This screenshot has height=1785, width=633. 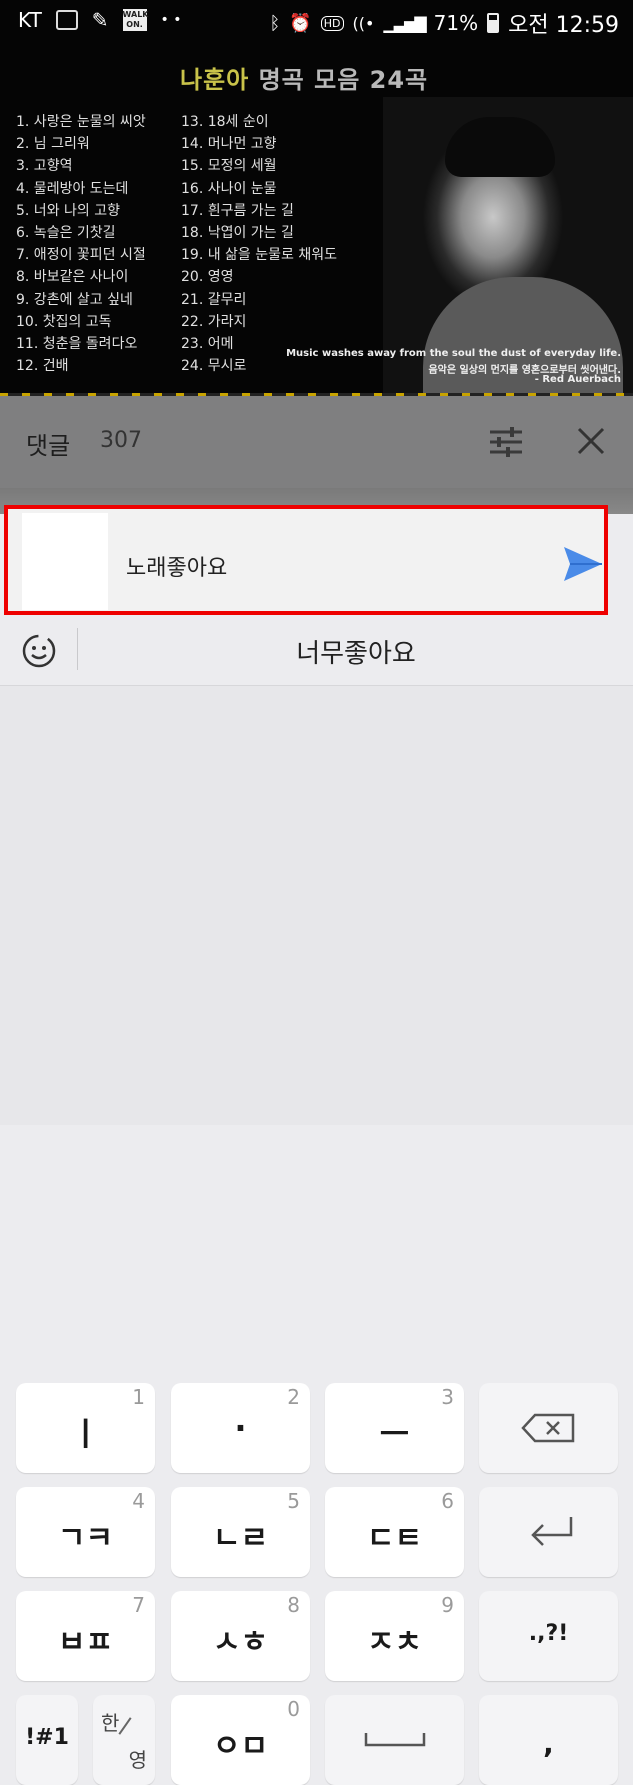 I want to click on key: · 2, so click(x=240, y=1428).